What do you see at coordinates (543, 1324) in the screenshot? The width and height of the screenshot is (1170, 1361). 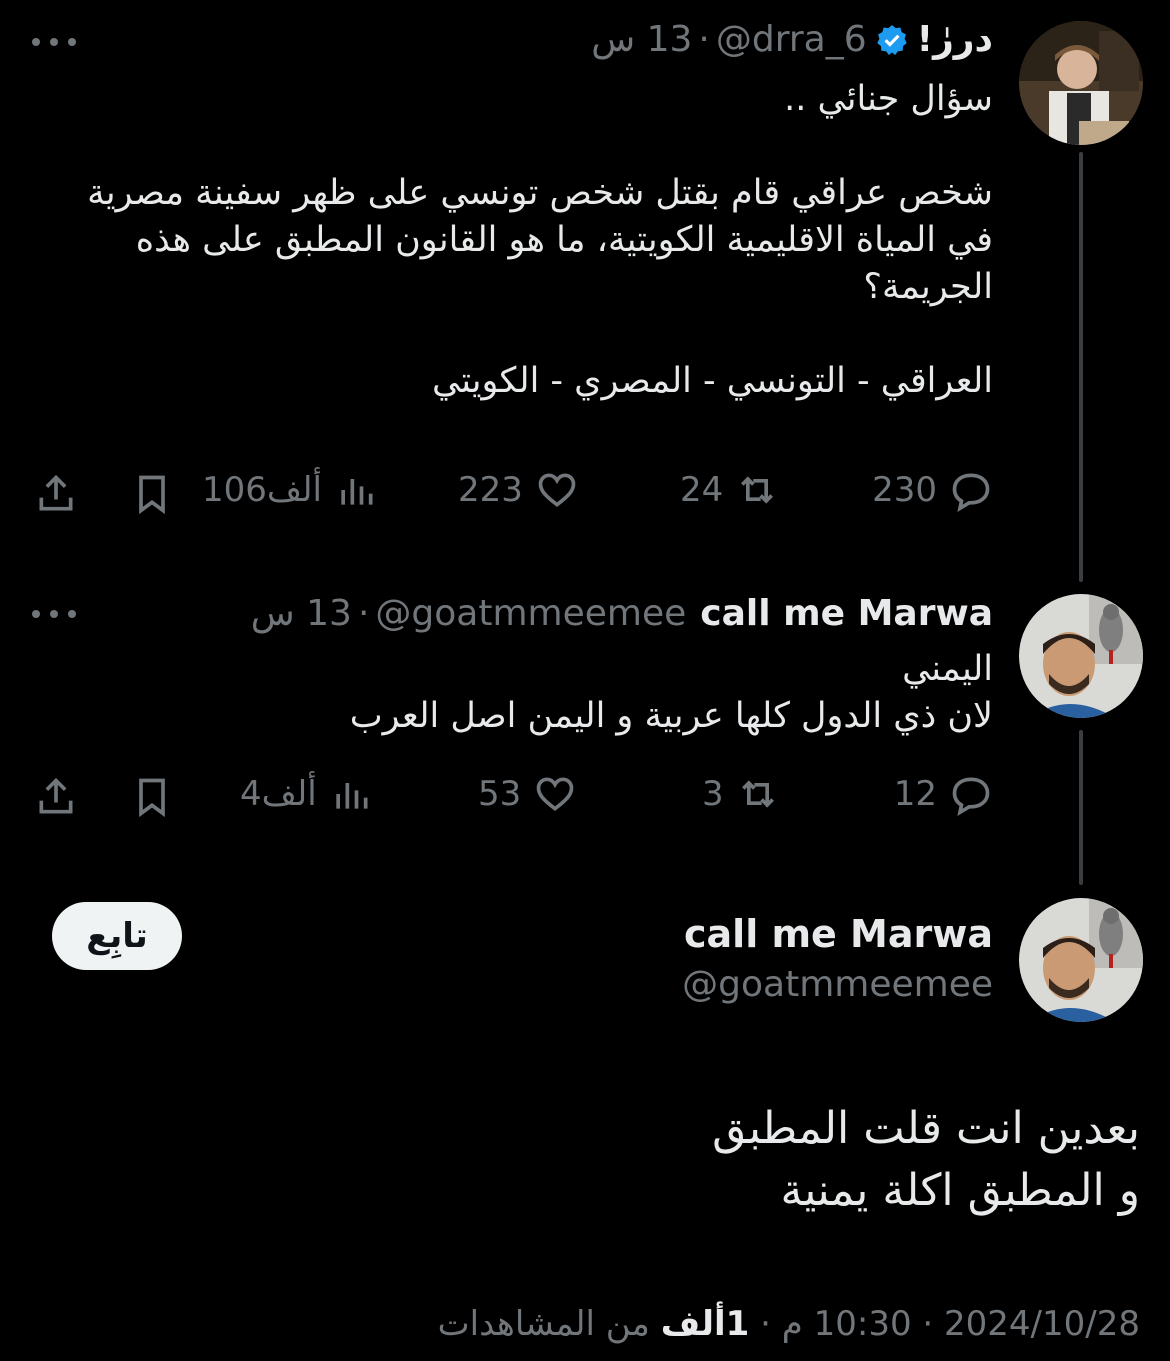 I see `views-suffix: من المشاهدات` at bounding box center [543, 1324].